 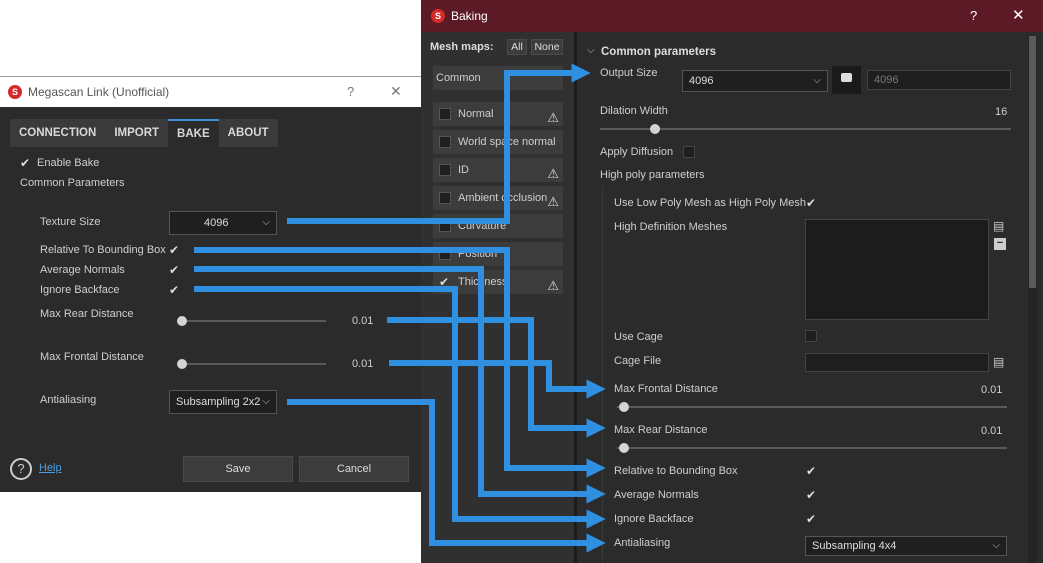 What do you see at coordinates (507, 142) in the screenshot?
I see `map-label: World space normal` at bounding box center [507, 142].